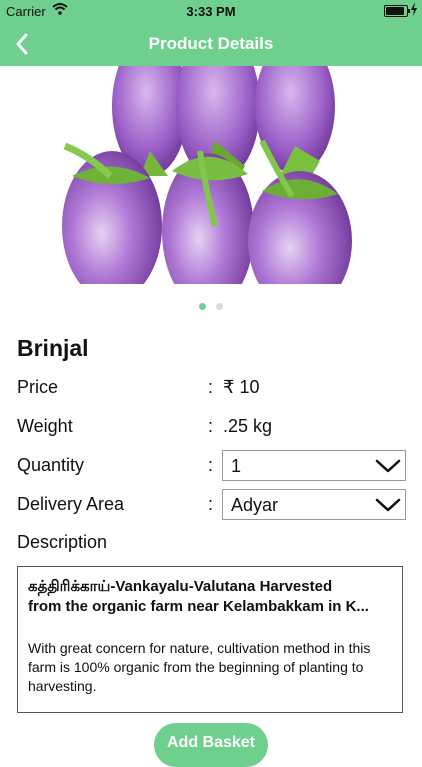 The width and height of the screenshot is (422, 767). Describe the element at coordinates (414, 9) in the screenshot. I see `charging-bolt-icon` at that location.